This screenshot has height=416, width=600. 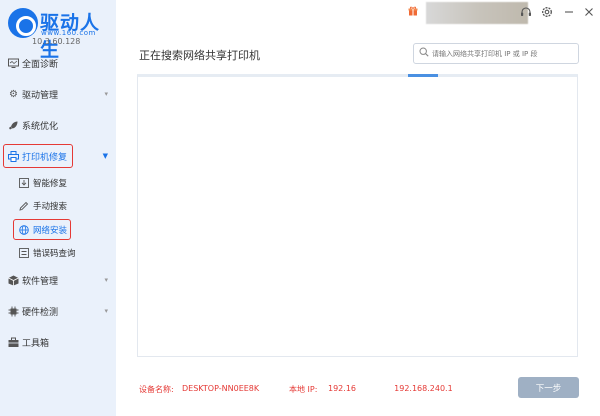 I want to click on sidebar-item-software: 软件管理 ▾, so click(x=58, y=280).